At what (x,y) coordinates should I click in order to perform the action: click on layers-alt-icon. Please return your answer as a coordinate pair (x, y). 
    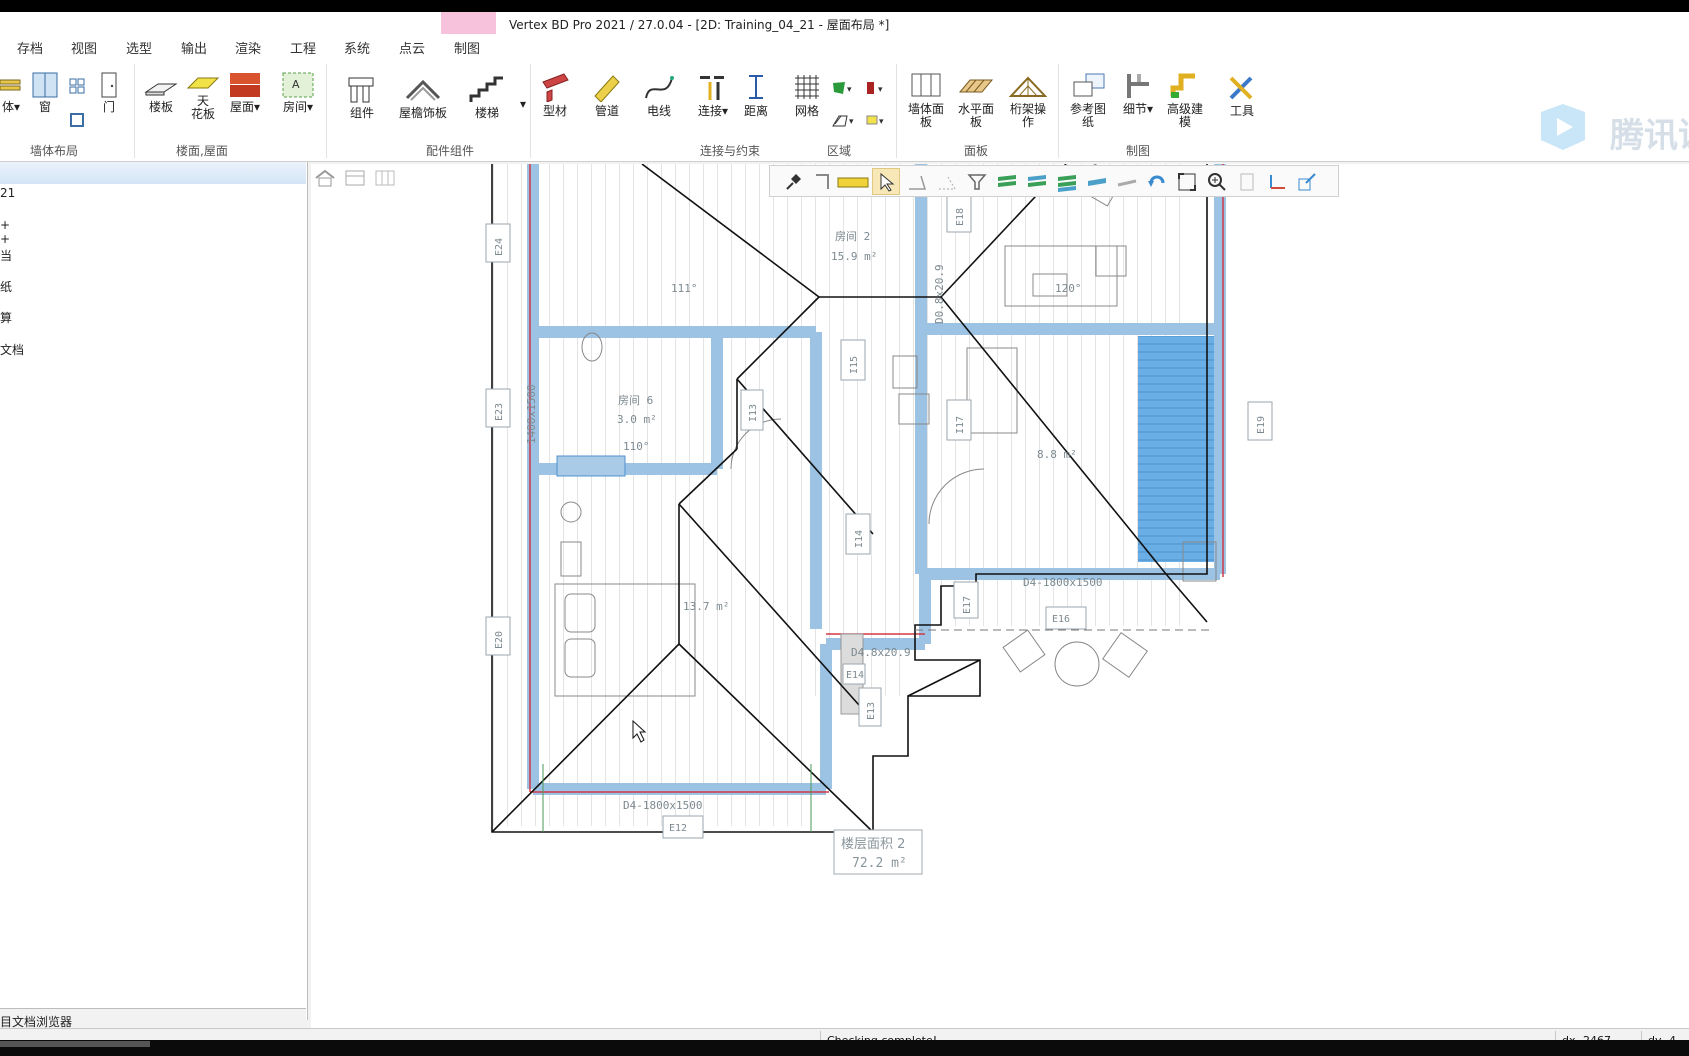
    Looking at the image, I should click on (1037, 182).